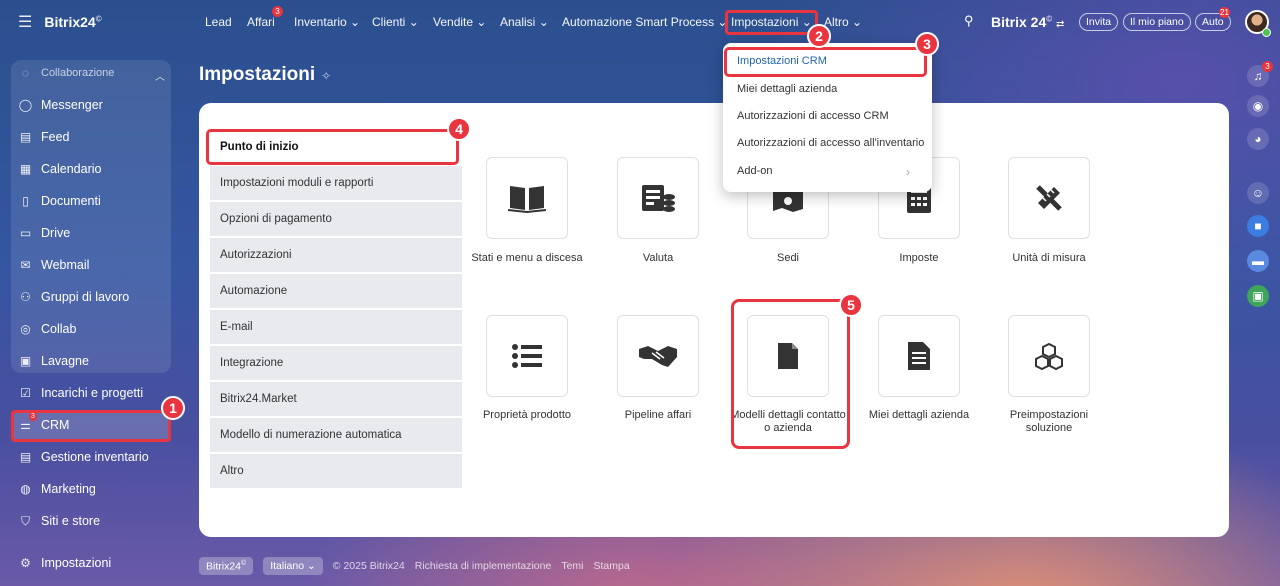  What do you see at coordinates (754, 171) in the screenshot?
I see `dropdown-item-add-on: Add-on` at bounding box center [754, 171].